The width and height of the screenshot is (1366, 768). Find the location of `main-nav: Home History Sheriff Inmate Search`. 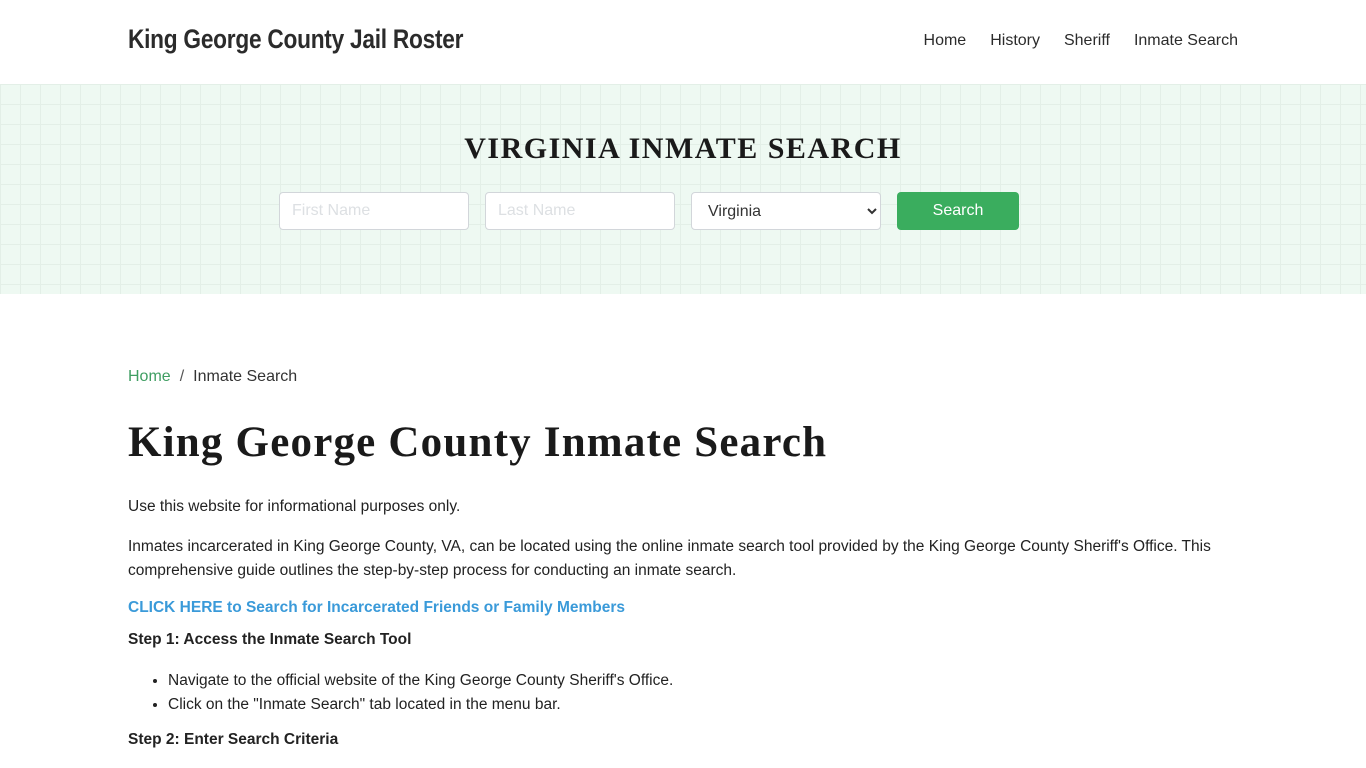

main-nav: Home History Sheriff Inmate Search is located at coordinates (1081, 41).